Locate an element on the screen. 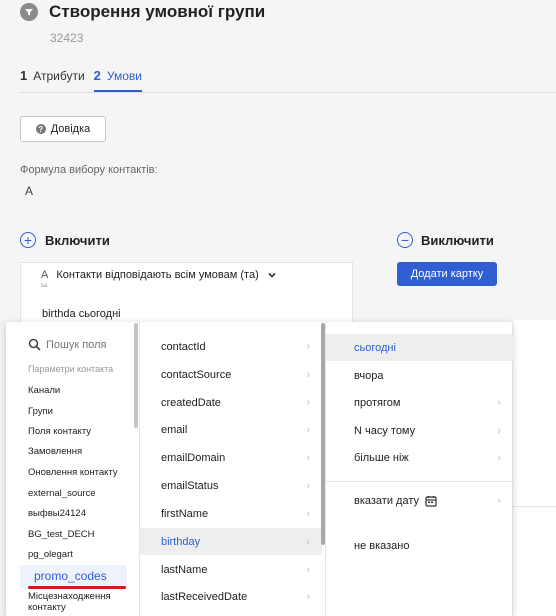  operator-item: не вказано is located at coordinates (419, 545).